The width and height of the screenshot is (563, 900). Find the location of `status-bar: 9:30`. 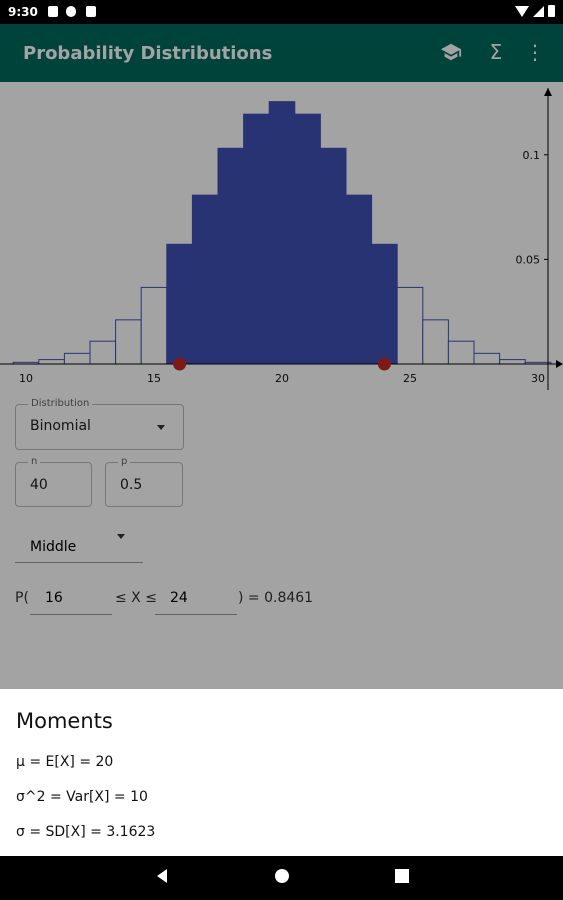

status-bar: 9:30 is located at coordinates (281, 12).